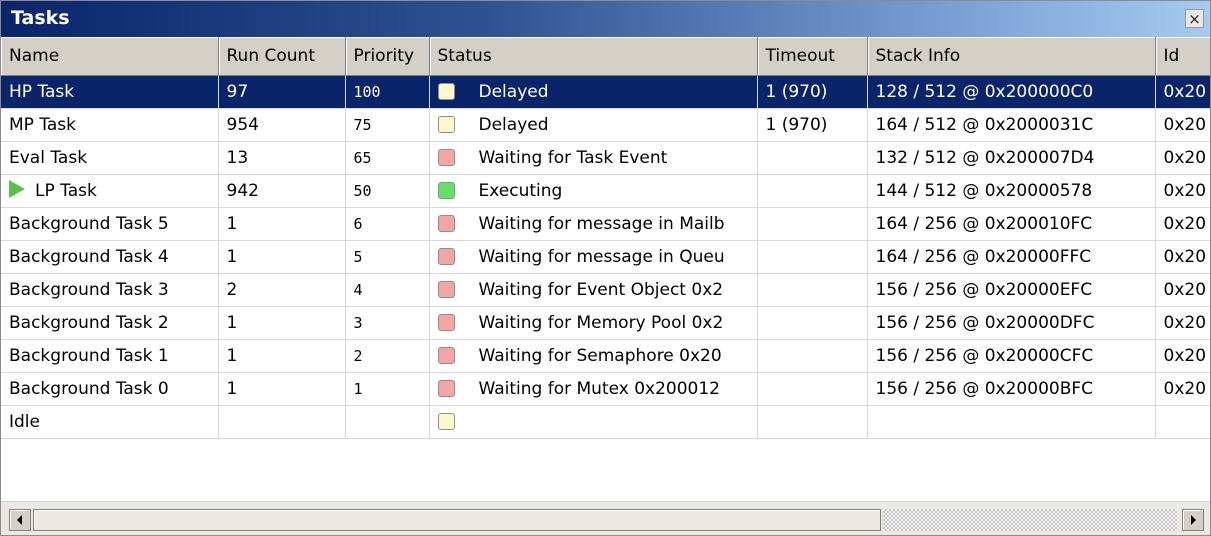  Describe the element at coordinates (593, 224) in the screenshot. I see `status-cell: Waiting for message in Mailb` at that location.